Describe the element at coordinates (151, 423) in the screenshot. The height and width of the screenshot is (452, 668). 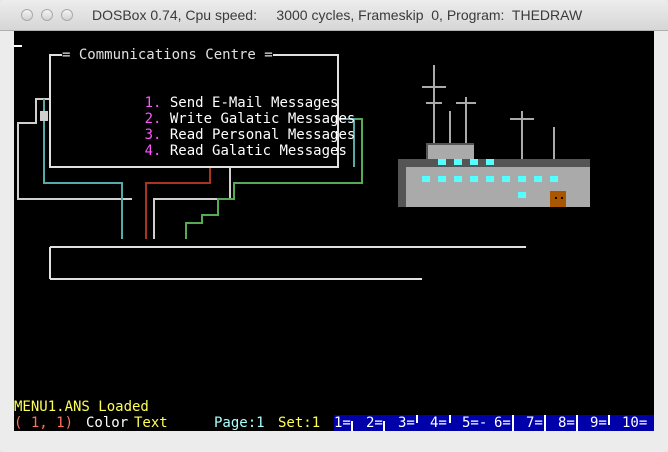
I see `mode-value: Text` at that location.